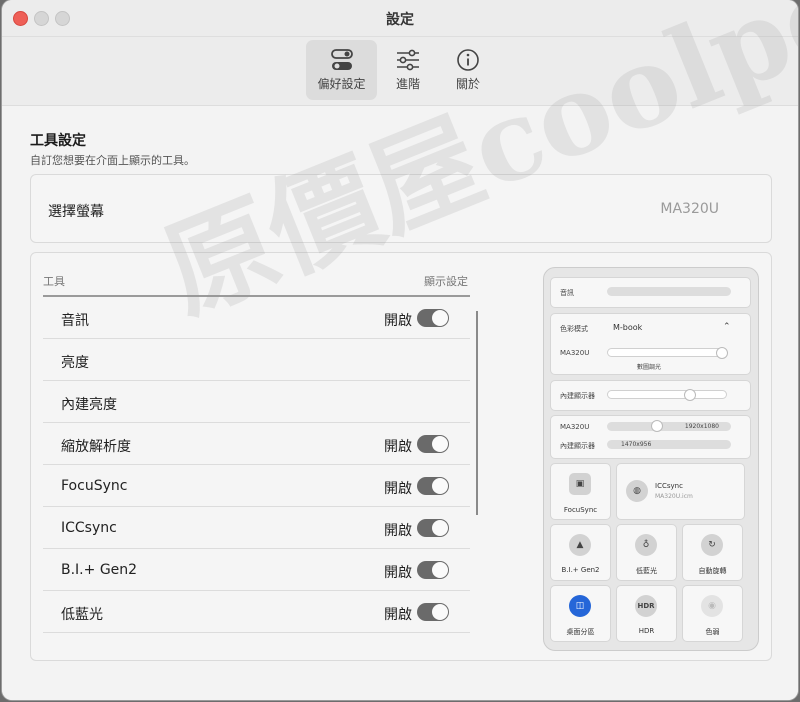 The width and height of the screenshot is (800, 702). What do you see at coordinates (401, 208) in the screenshot?
I see `monitor-selector: 選擇螢幕 MA320U` at bounding box center [401, 208].